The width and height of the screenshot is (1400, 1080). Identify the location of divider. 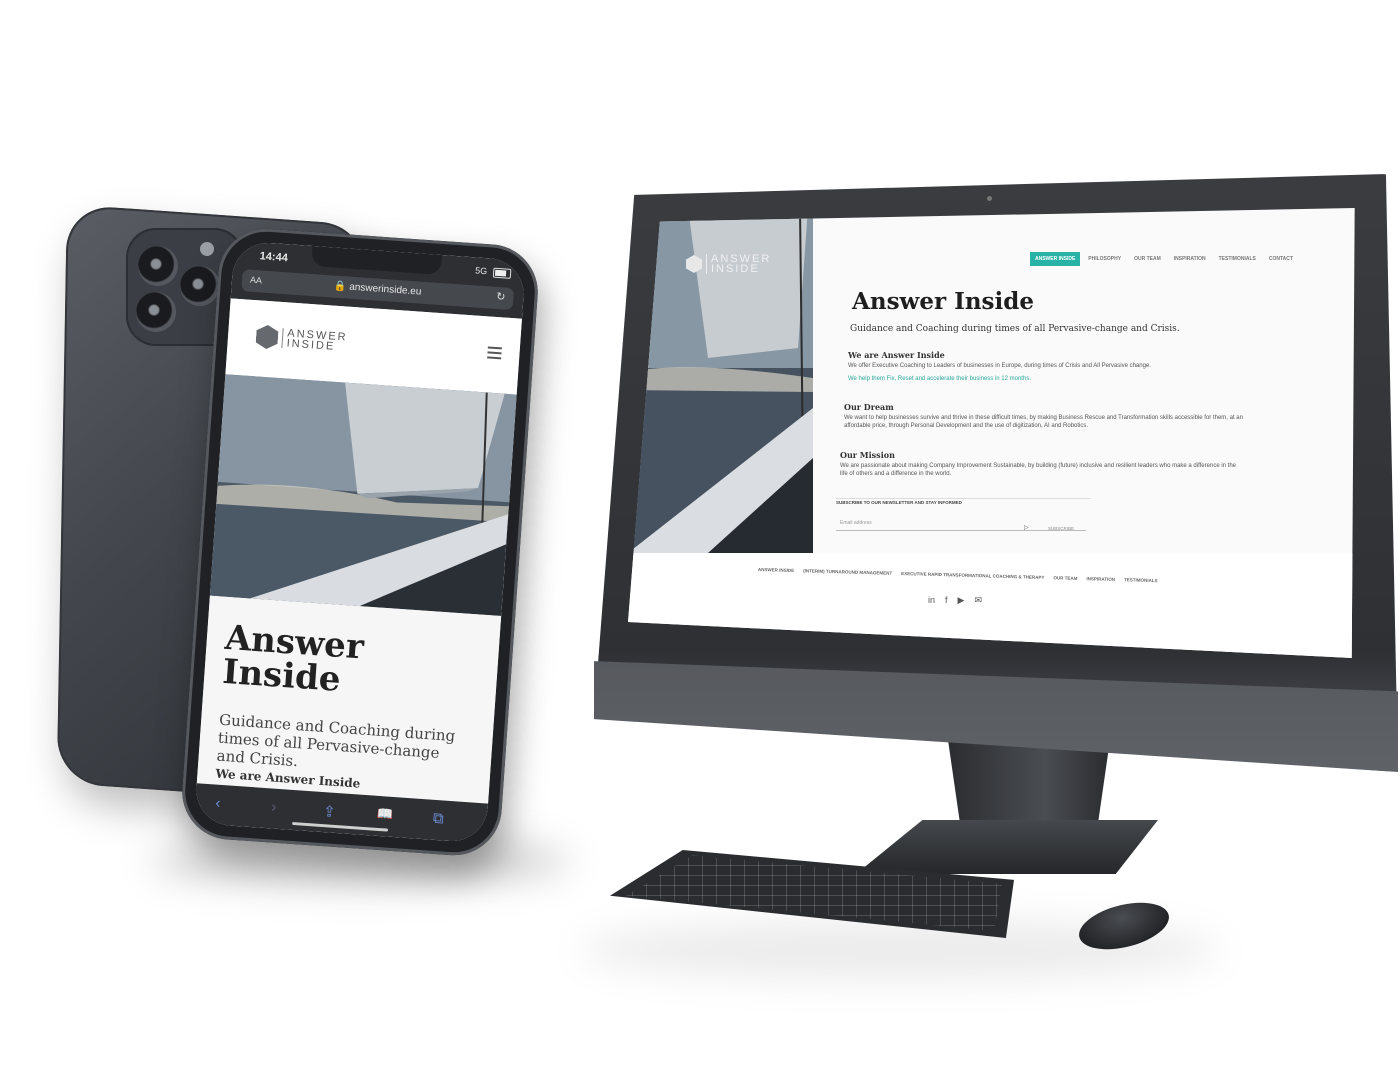
(963, 498).